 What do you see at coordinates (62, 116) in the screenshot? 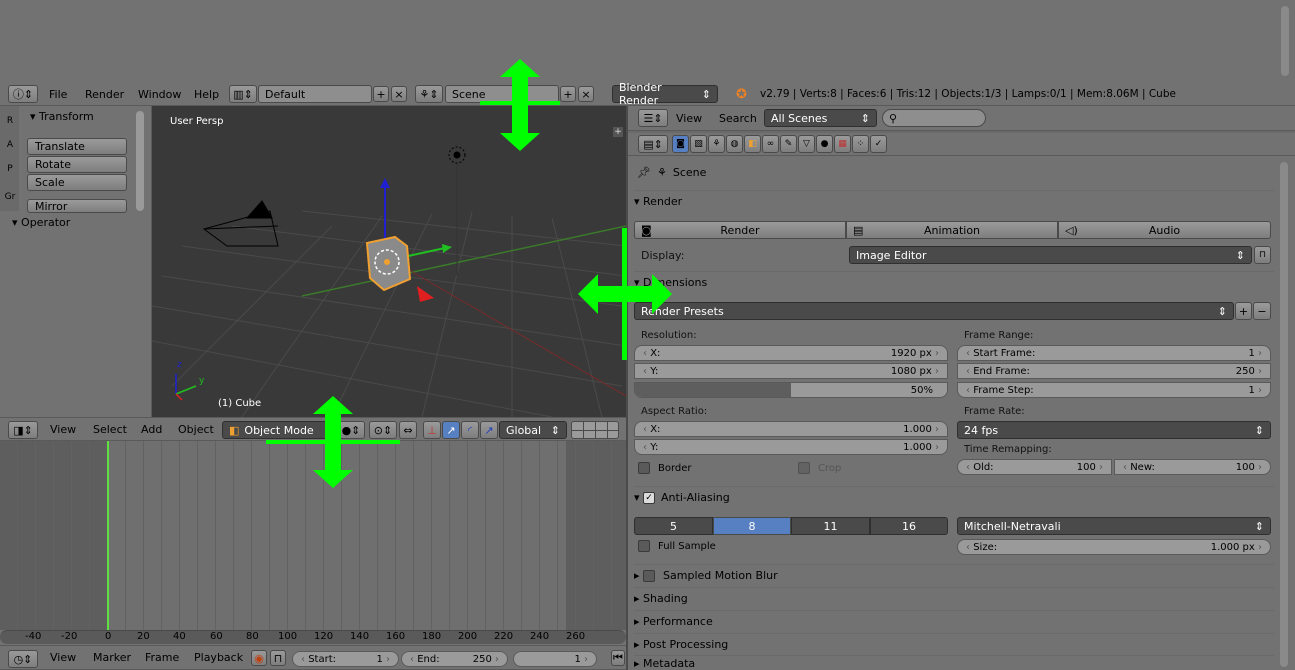
I see `transform-panel-header: ▾ Transform` at bounding box center [62, 116].